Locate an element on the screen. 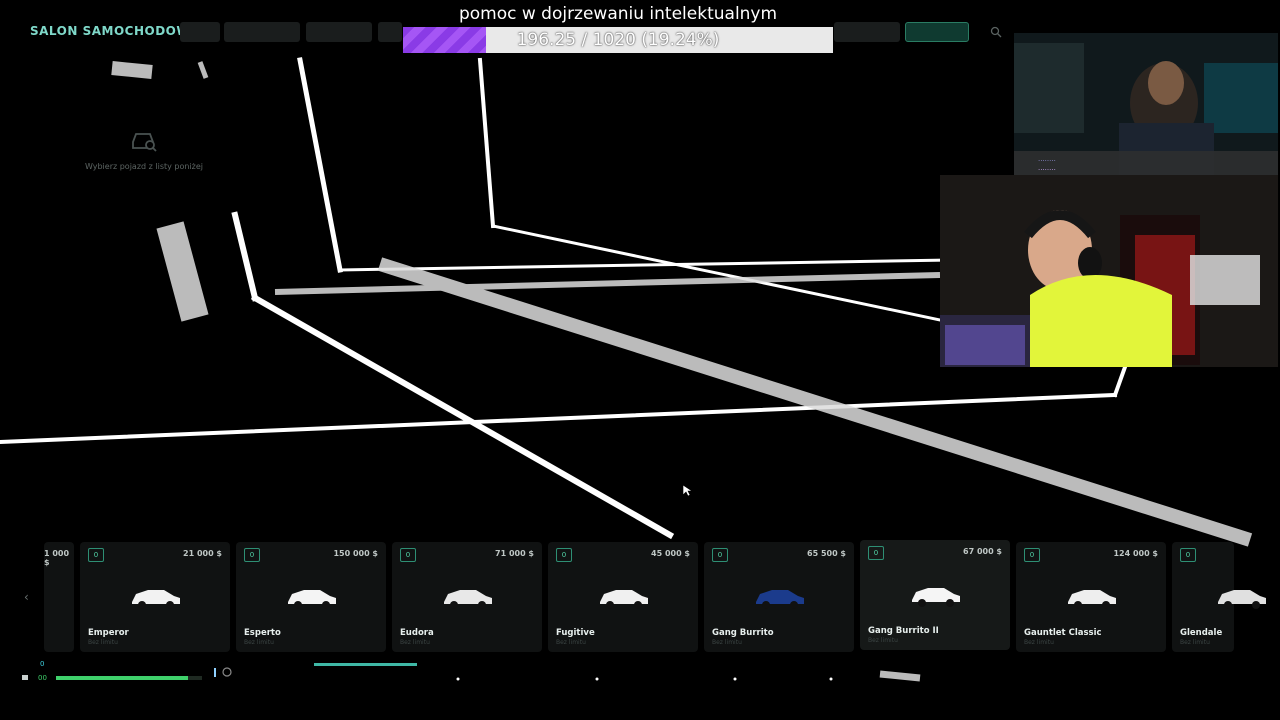  vehicle-card: 0 71 000 $ Eudora Bez limitu is located at coordinates (467, 597).